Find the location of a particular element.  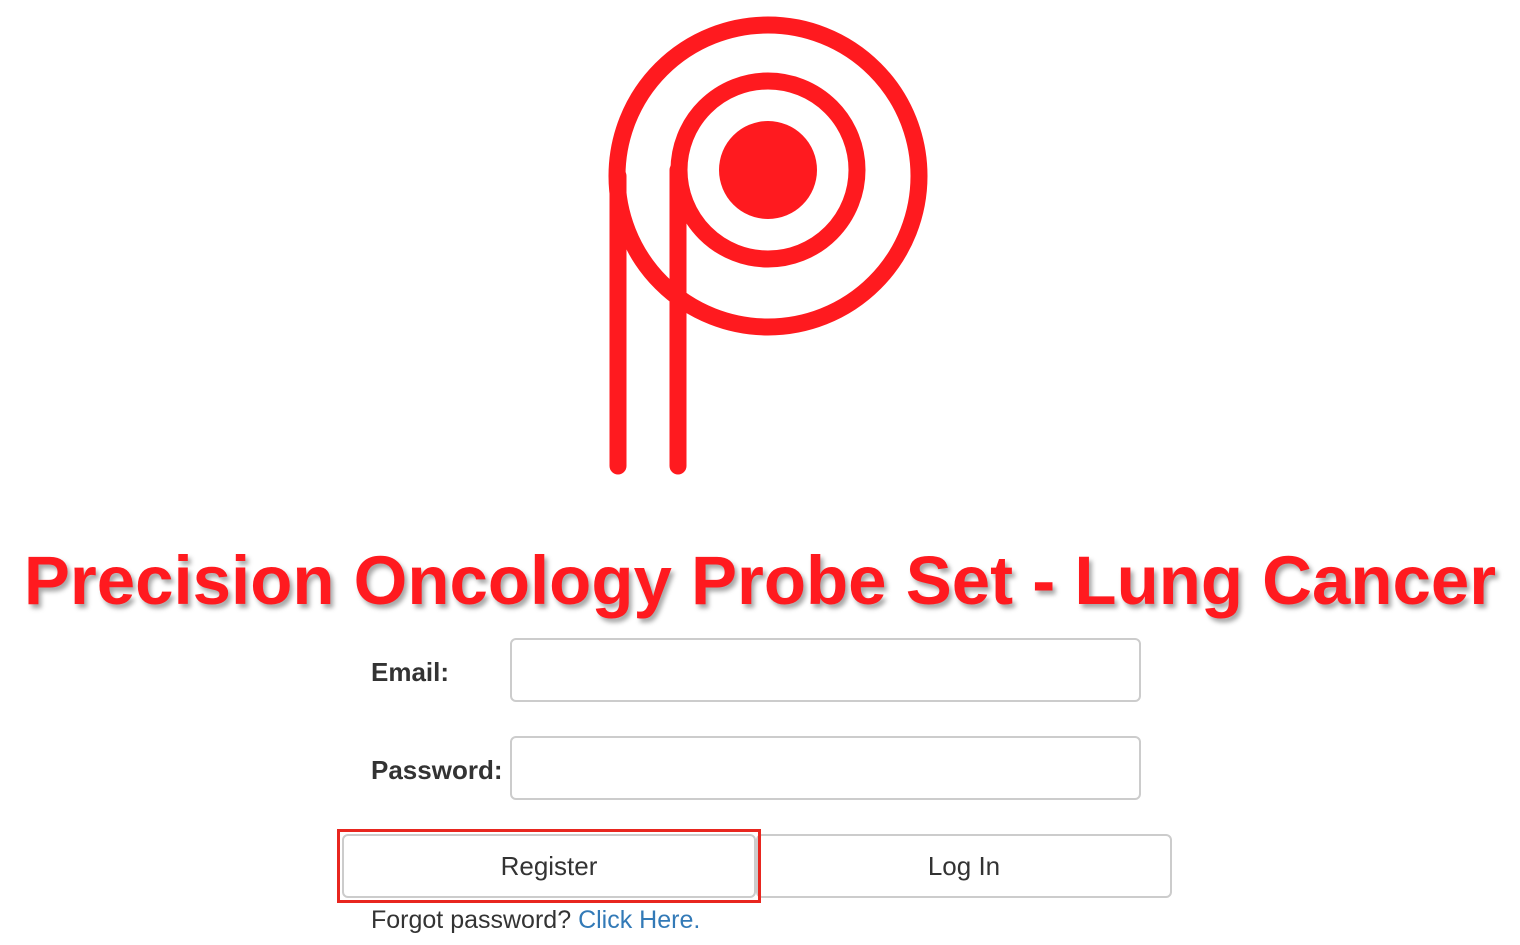

forgot-password-row: Forgot password? Click Here. is located at coordinates (535, 920).